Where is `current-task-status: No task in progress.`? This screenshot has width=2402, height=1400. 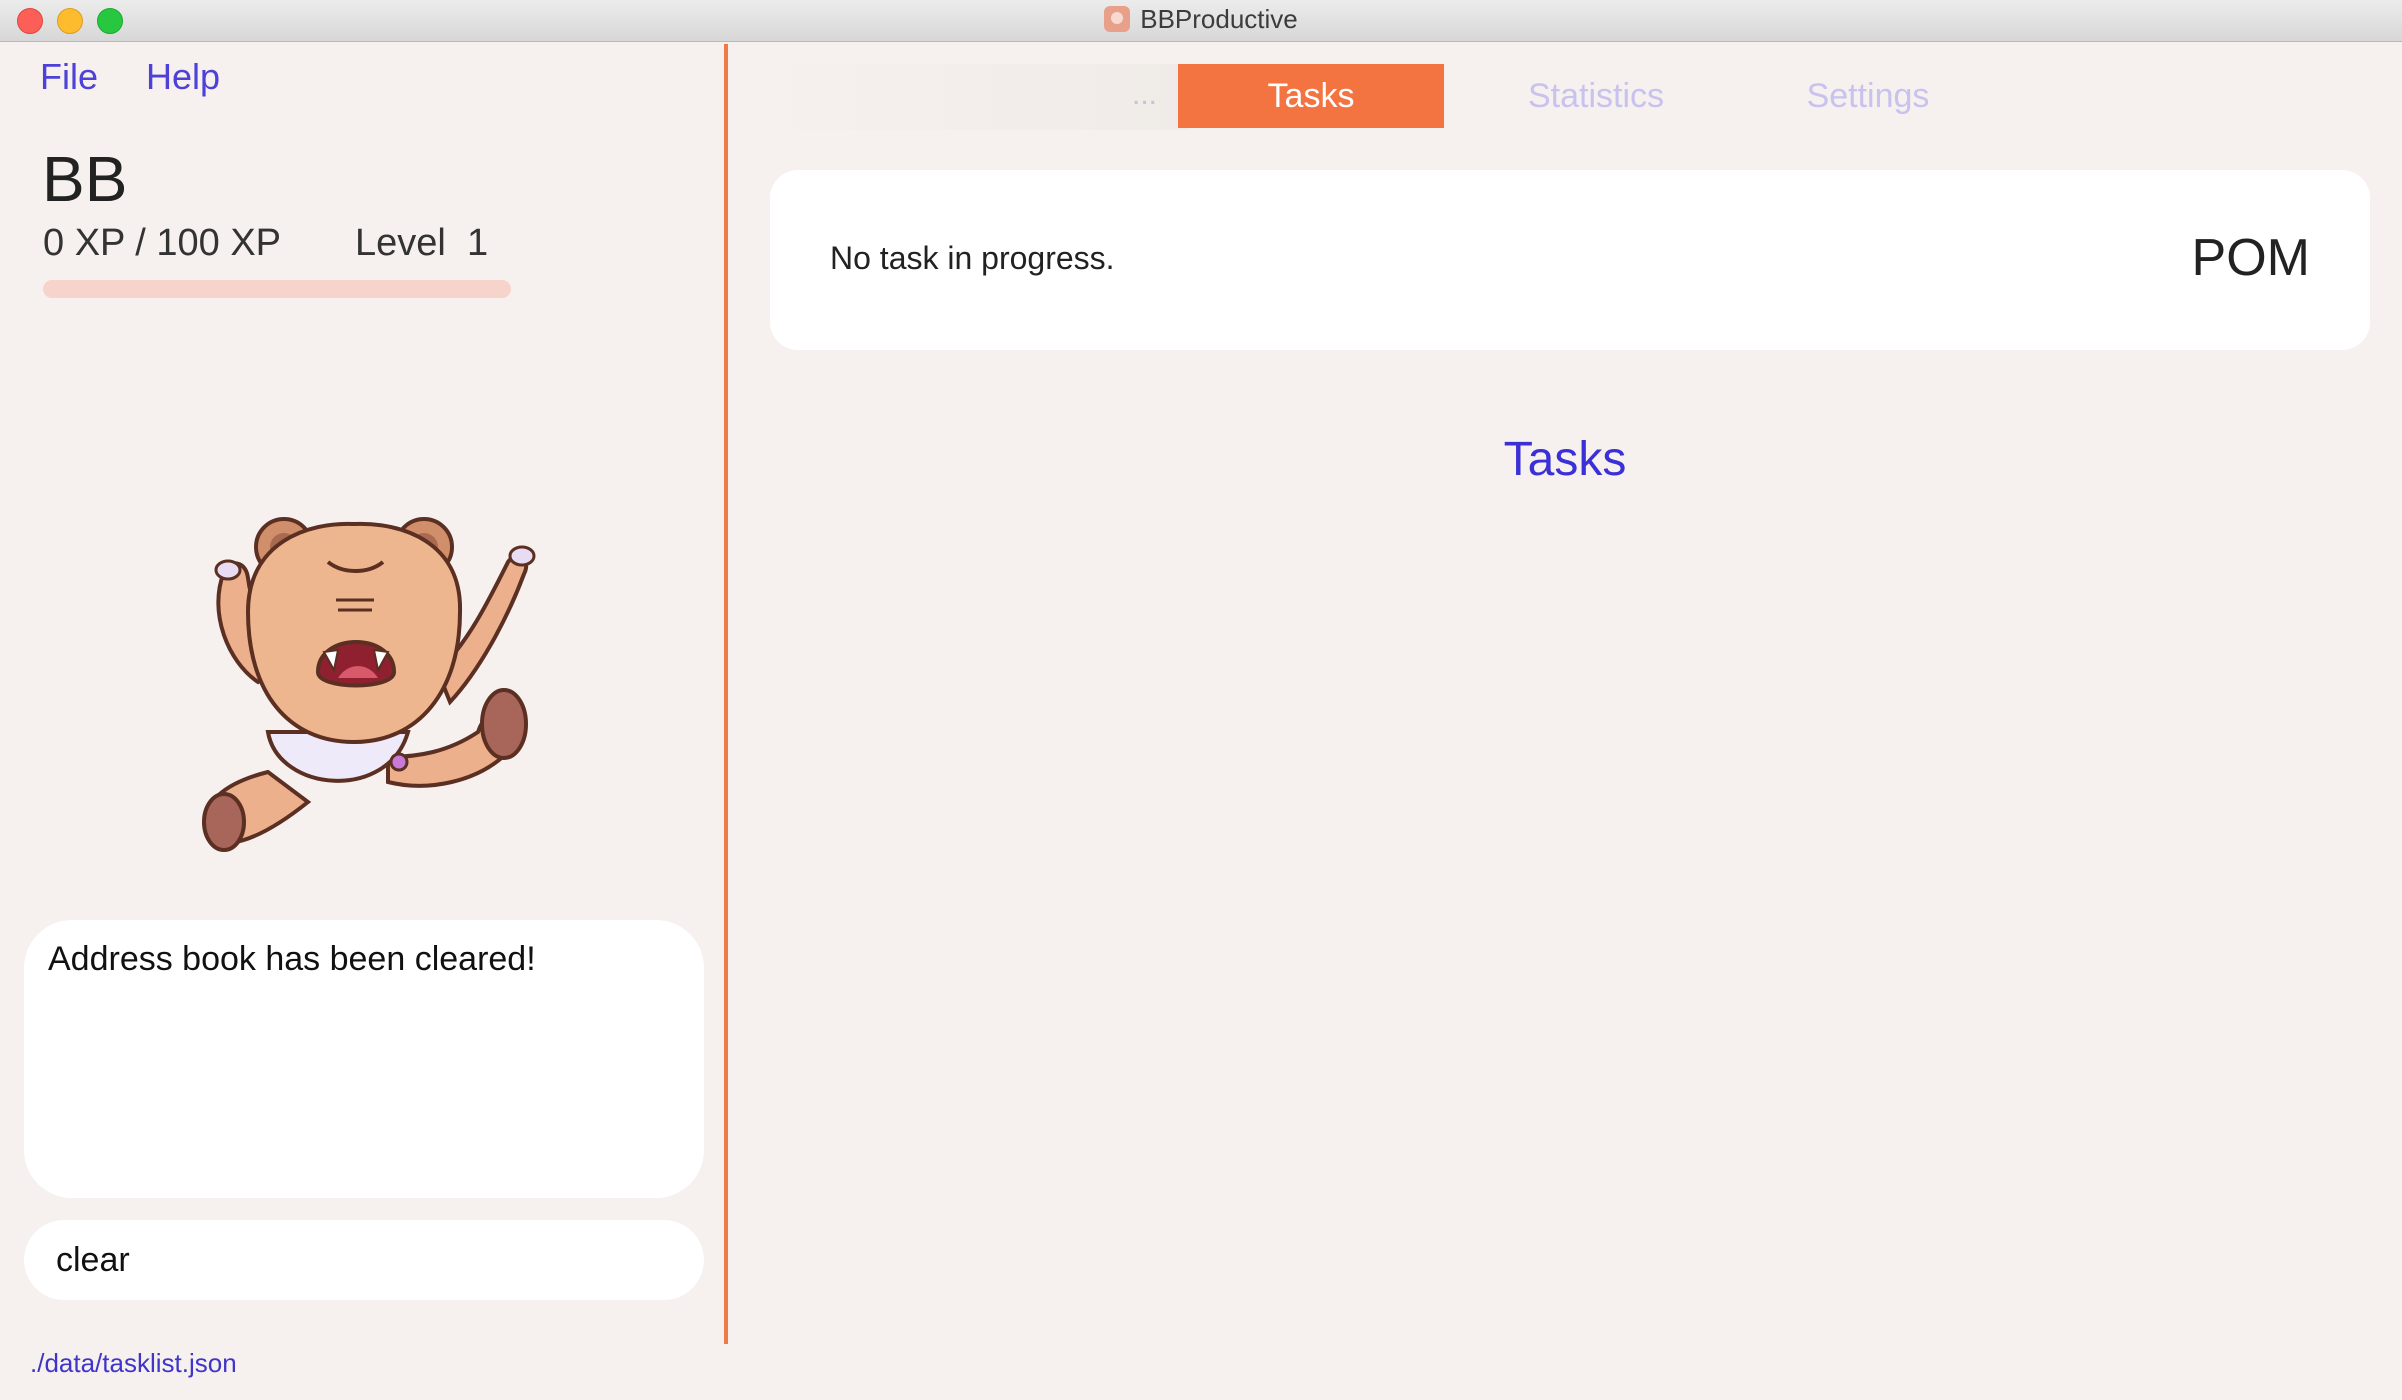
current-task-status: No task in progress. is located at coordinates (972, 258).